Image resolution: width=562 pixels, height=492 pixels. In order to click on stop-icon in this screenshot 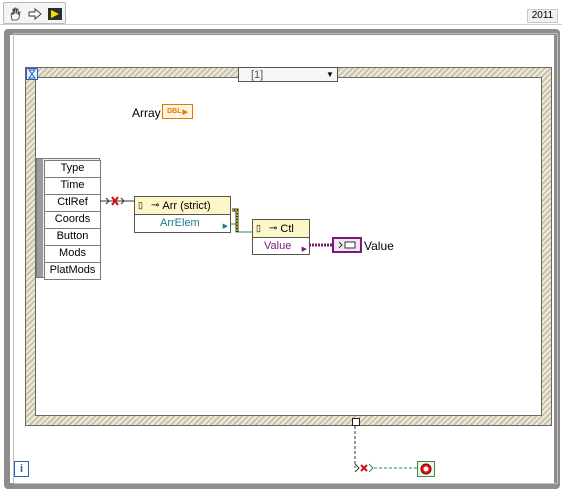, I will do `click(426, 469)`.